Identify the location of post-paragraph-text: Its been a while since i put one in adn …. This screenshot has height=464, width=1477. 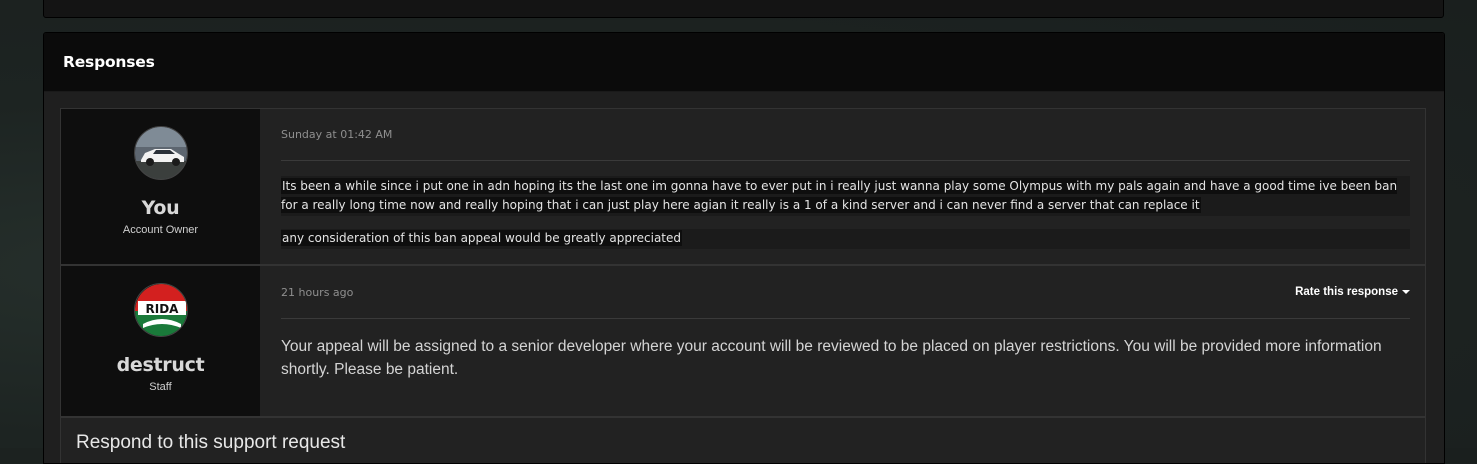
(839, 195).